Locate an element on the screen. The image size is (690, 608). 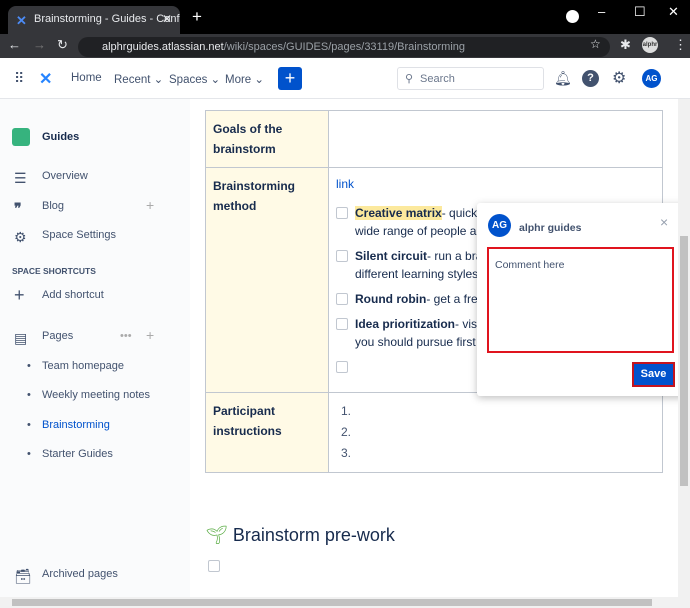
list-item: 1. is located at coordinates (346, 411).